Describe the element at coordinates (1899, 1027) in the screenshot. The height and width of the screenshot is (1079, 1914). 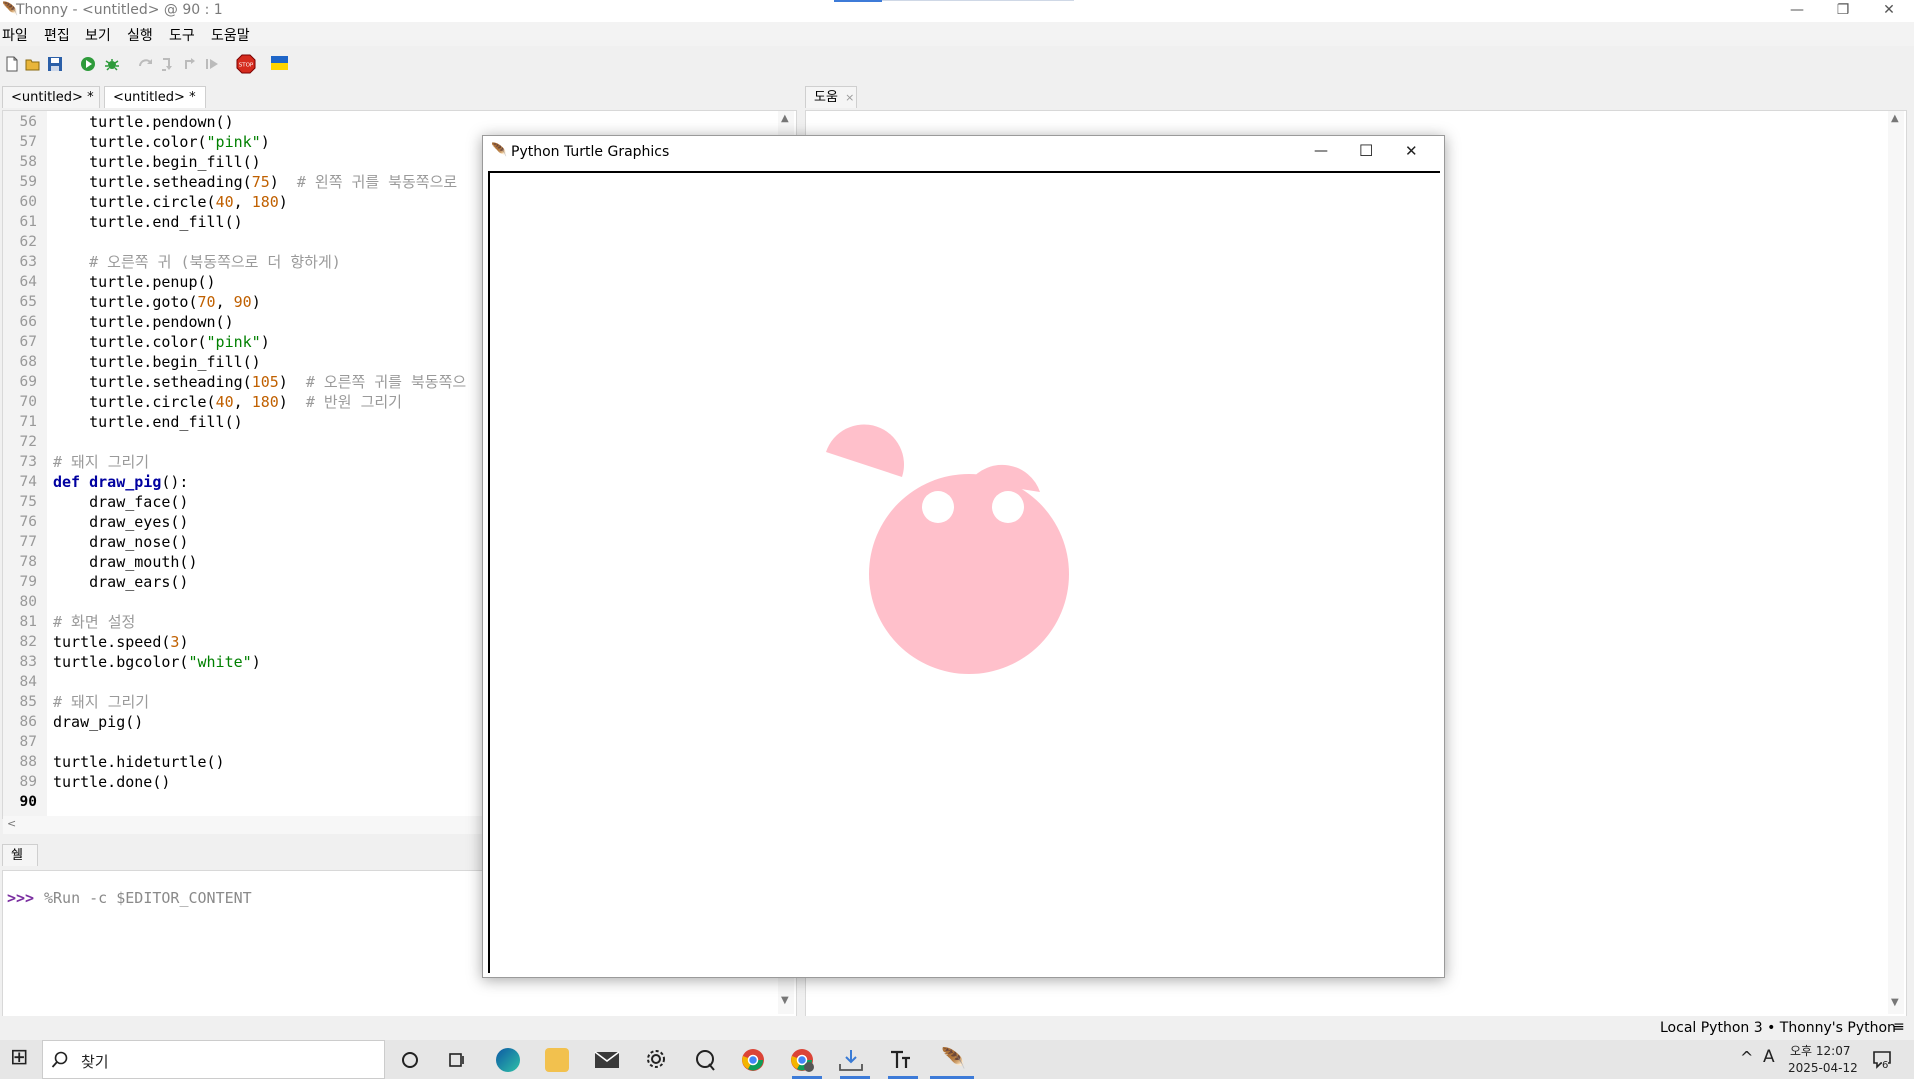
I see `status-menu-icon: ≡` at that location.